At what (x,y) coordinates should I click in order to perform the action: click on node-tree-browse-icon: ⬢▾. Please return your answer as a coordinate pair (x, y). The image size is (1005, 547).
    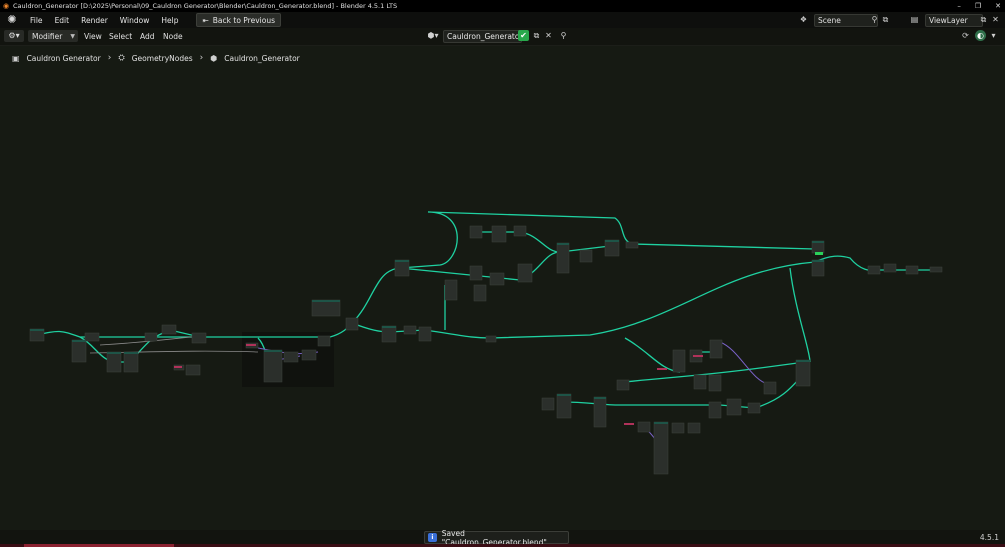
    Looking at the image, I should click on (433, 35).